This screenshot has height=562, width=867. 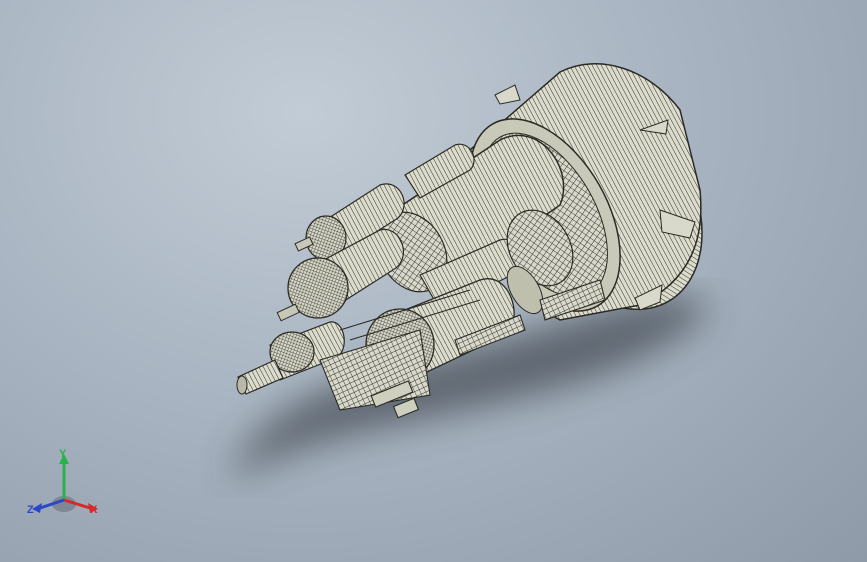 I want to click on orientation-triad: Y X Z, so click(x=67, y=488).